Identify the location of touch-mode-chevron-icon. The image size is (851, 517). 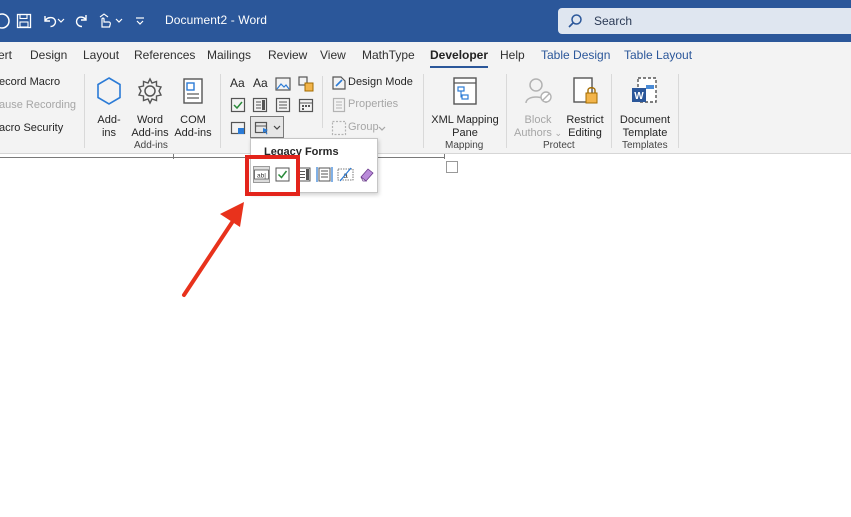
(119, 21).